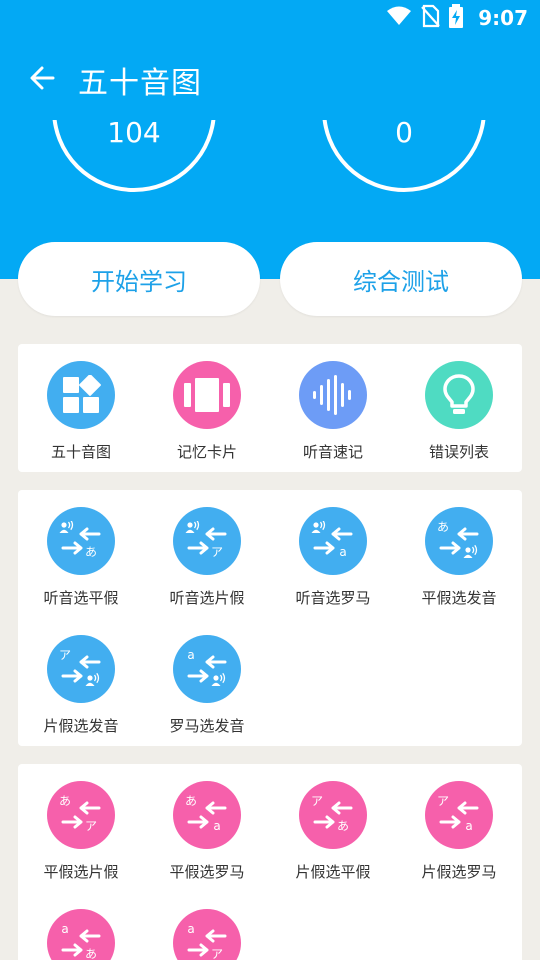 The height and width of the screenshot is (960, 540). I want to click on sound-to-hiragana-icon: あ, so click(81, 541).